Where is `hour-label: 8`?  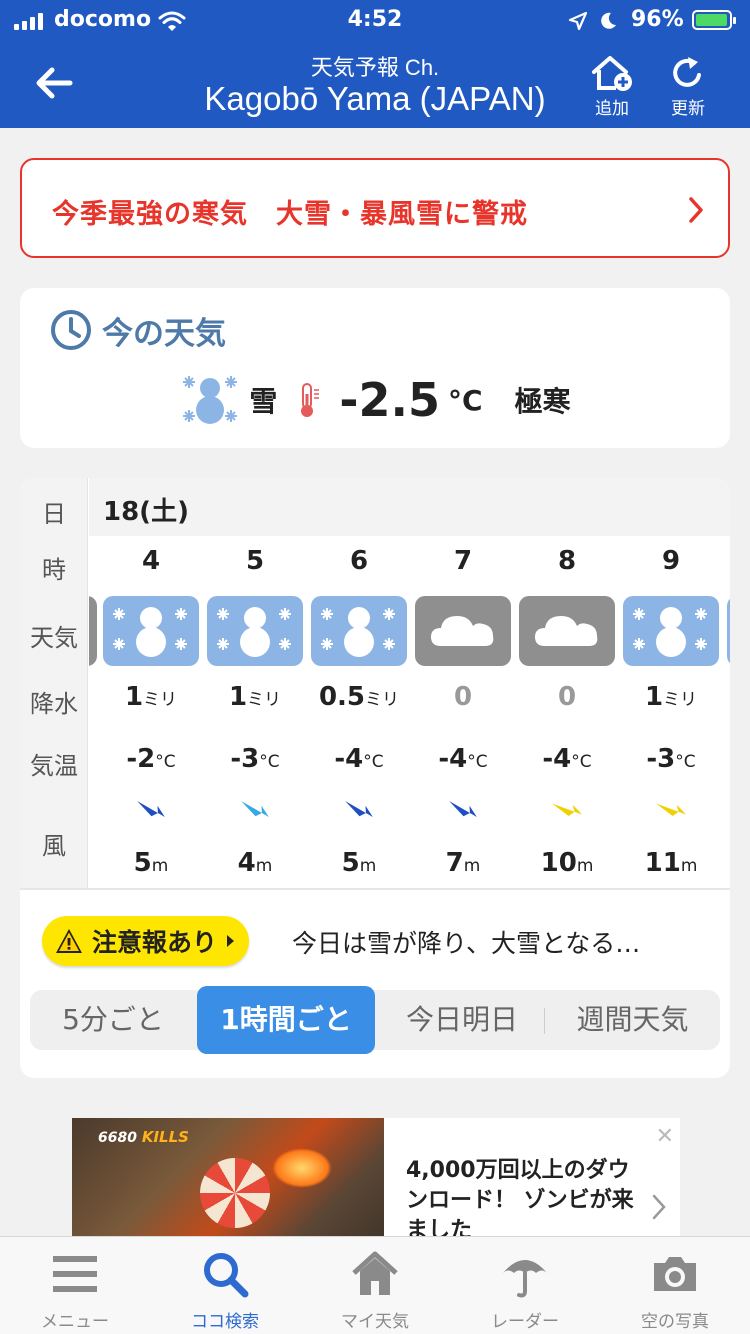 hour-label: 8 is located at coordinates (567, 561).